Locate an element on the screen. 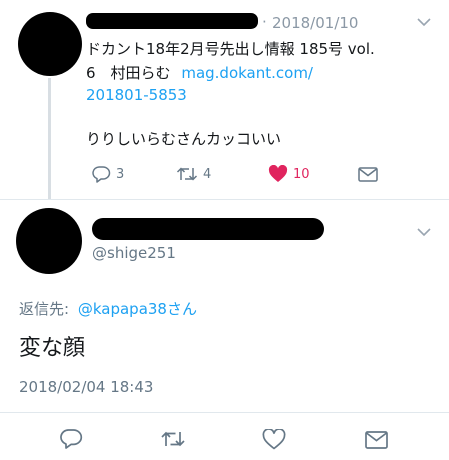 This screenshot has height=460, width=449. reply-to-line: 返信先: @kapapa38さん is located at coordinates (108, 308).